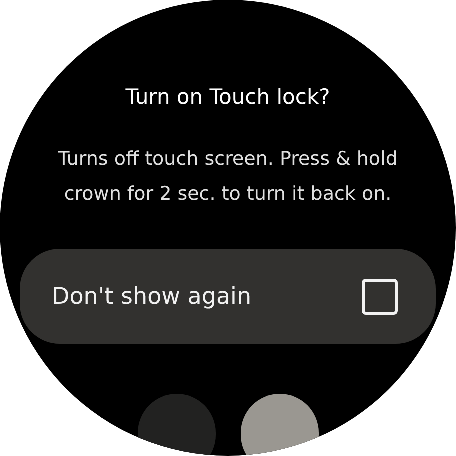 This screenshot has height=456, width=456. I want to click on option-label: Don't show again, so click(152, 297).